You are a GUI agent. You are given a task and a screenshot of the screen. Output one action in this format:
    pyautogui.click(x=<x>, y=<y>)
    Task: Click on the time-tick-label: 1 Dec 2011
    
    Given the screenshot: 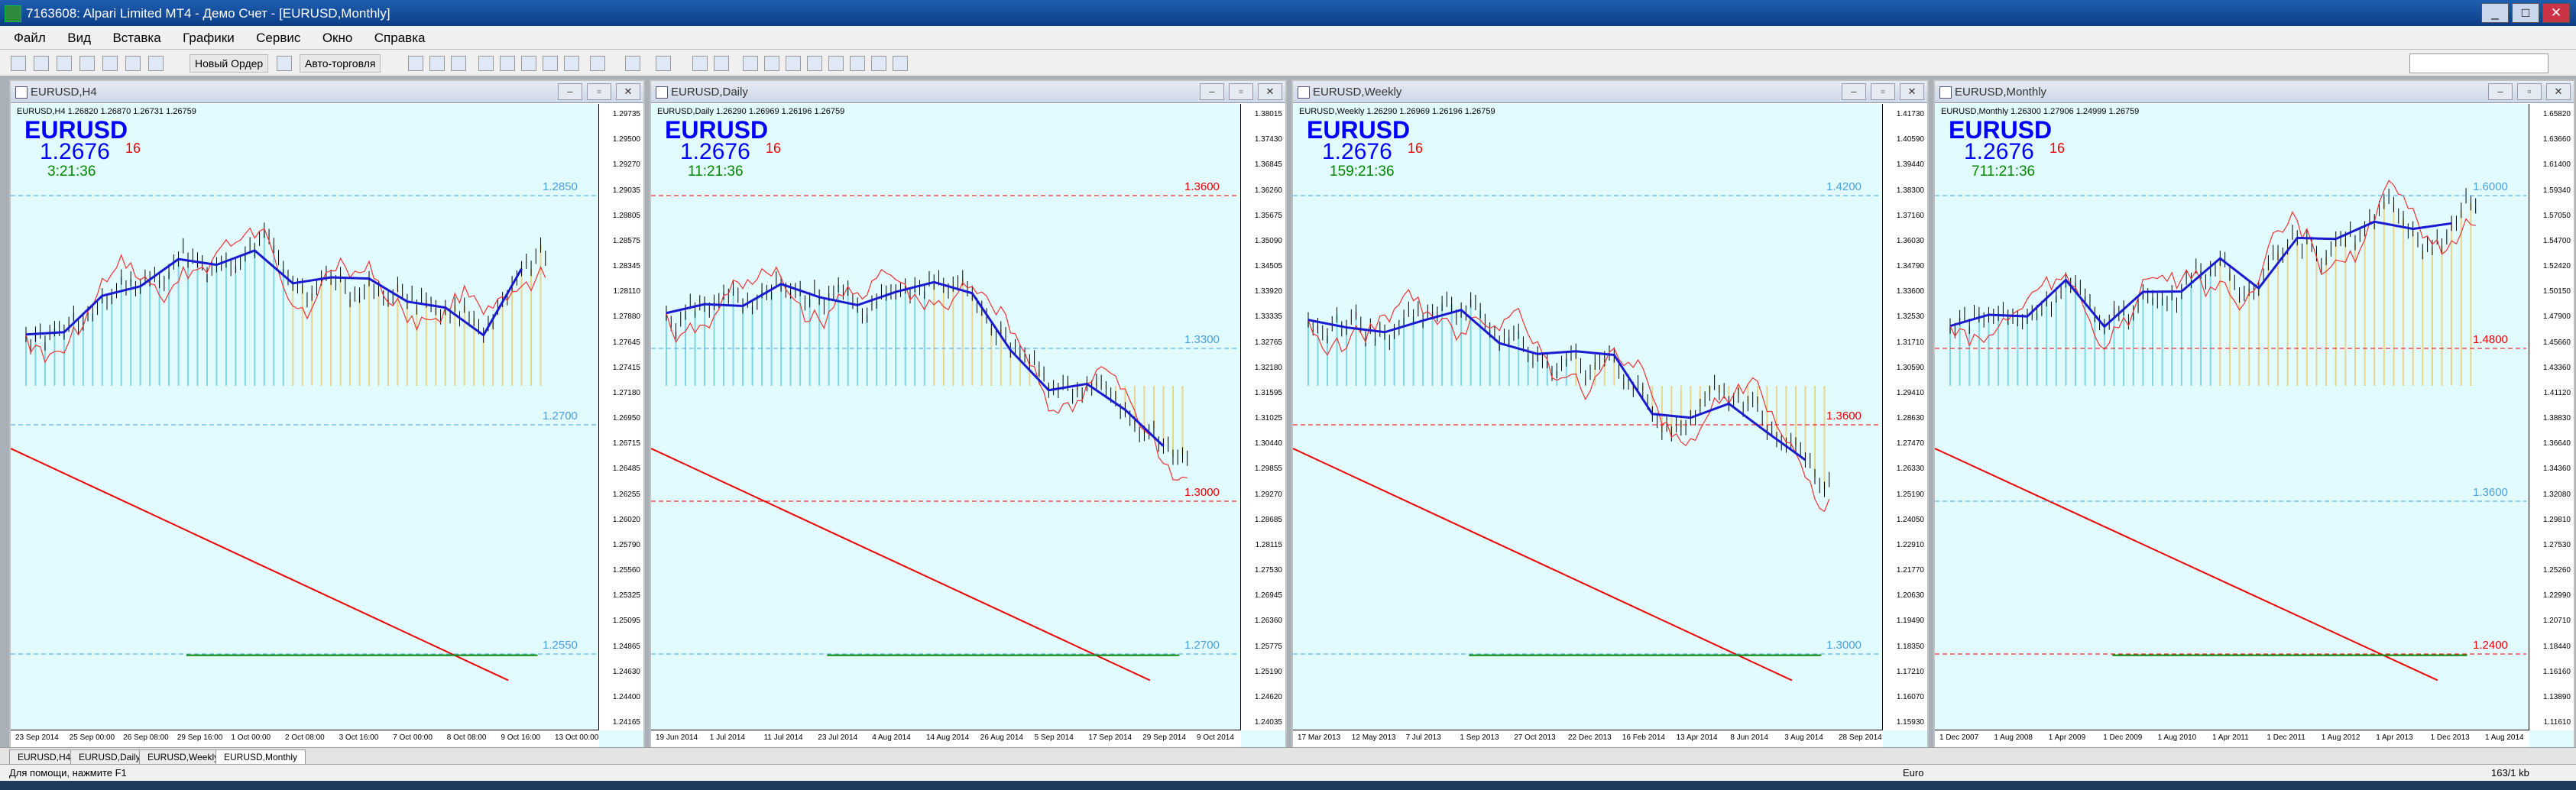 What is the action you would take?
    pyautogui.click(x=2286, y=737)
    